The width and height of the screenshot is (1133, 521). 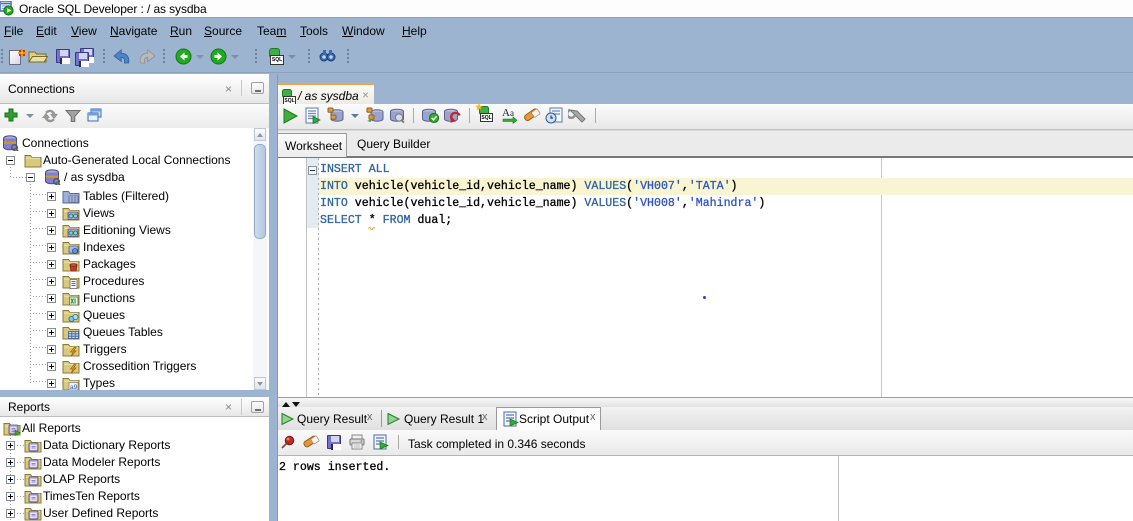 What do you see at coordinates (506, 113) in the screenshot?
I see `svg-text: A` at bounding box center [506, 113].